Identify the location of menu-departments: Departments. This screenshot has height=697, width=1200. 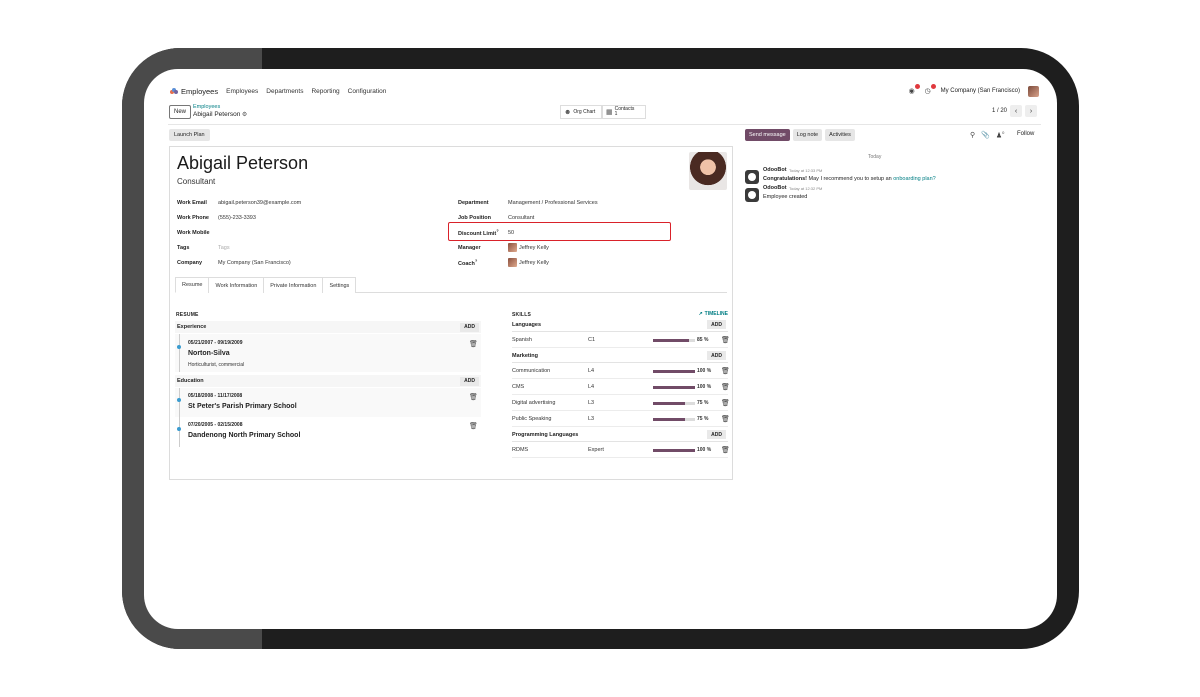
(284, 91).